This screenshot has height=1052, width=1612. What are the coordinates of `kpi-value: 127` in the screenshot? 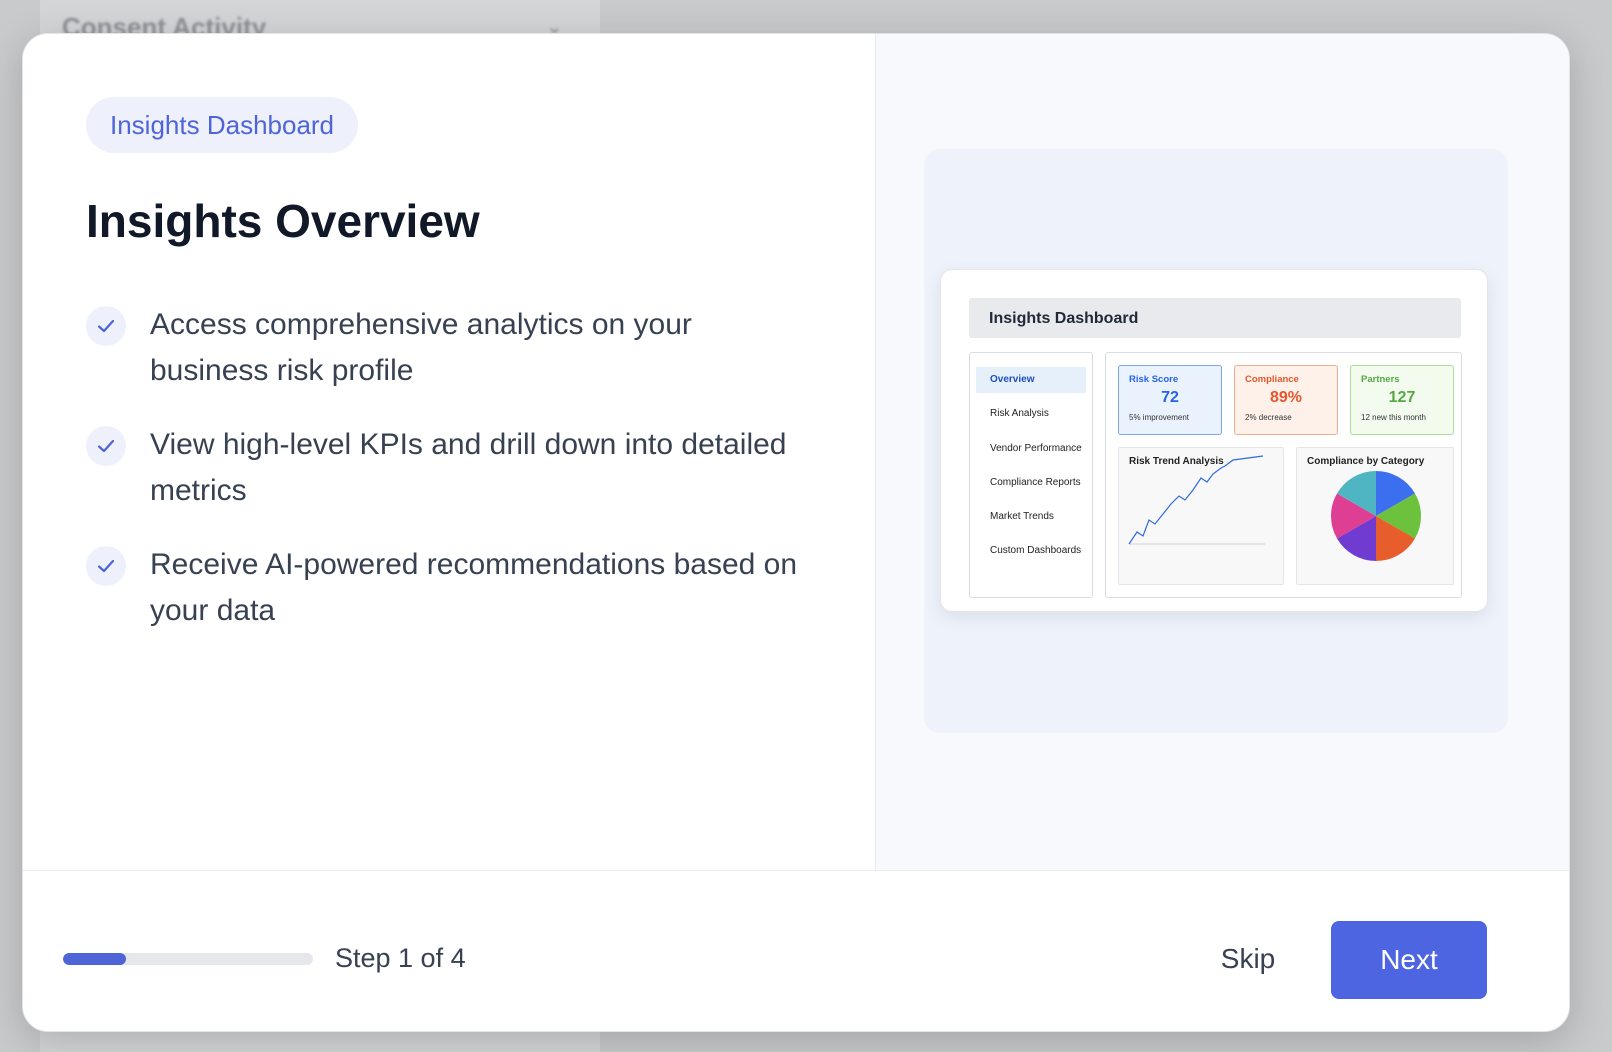 It's located at (1402, 397).